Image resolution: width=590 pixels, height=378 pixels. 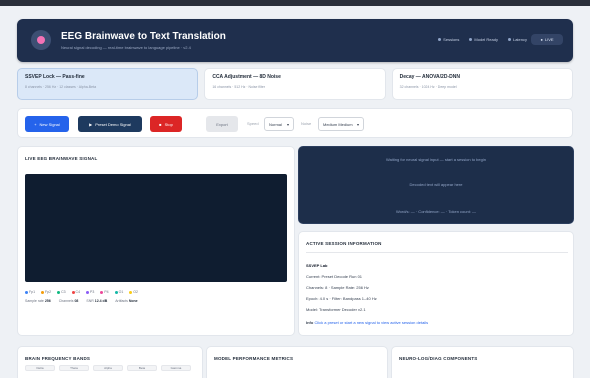 I want to click on stat-channels: Channels 08, so click(x=68, y=301).